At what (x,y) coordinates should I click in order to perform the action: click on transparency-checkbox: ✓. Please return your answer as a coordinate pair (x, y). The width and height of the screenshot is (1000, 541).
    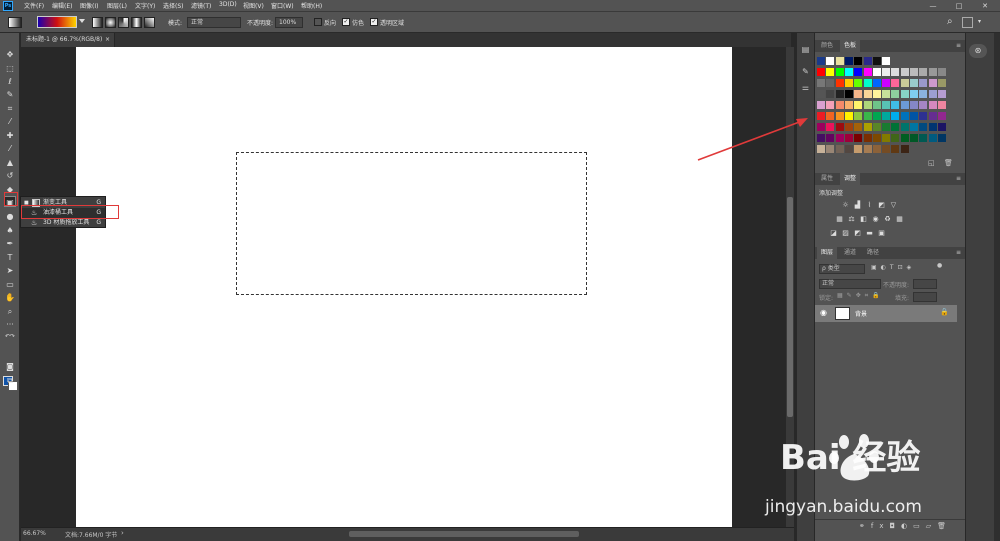
    Looking at the image, I should click on (374, 22).